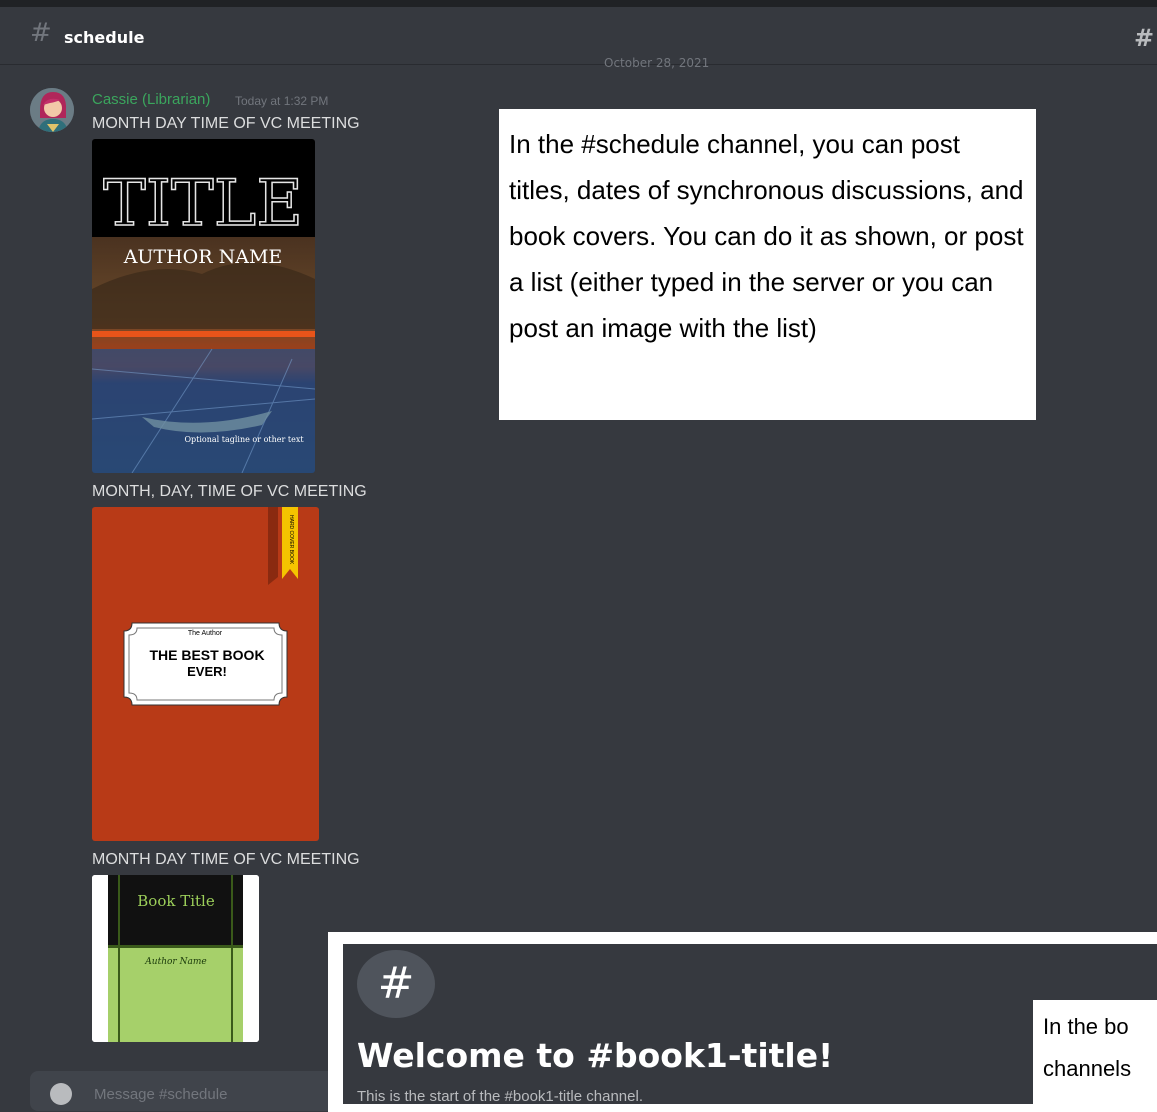  I want to click on welcome-title: Welcome to #book1-title!, so click(595, 1055).